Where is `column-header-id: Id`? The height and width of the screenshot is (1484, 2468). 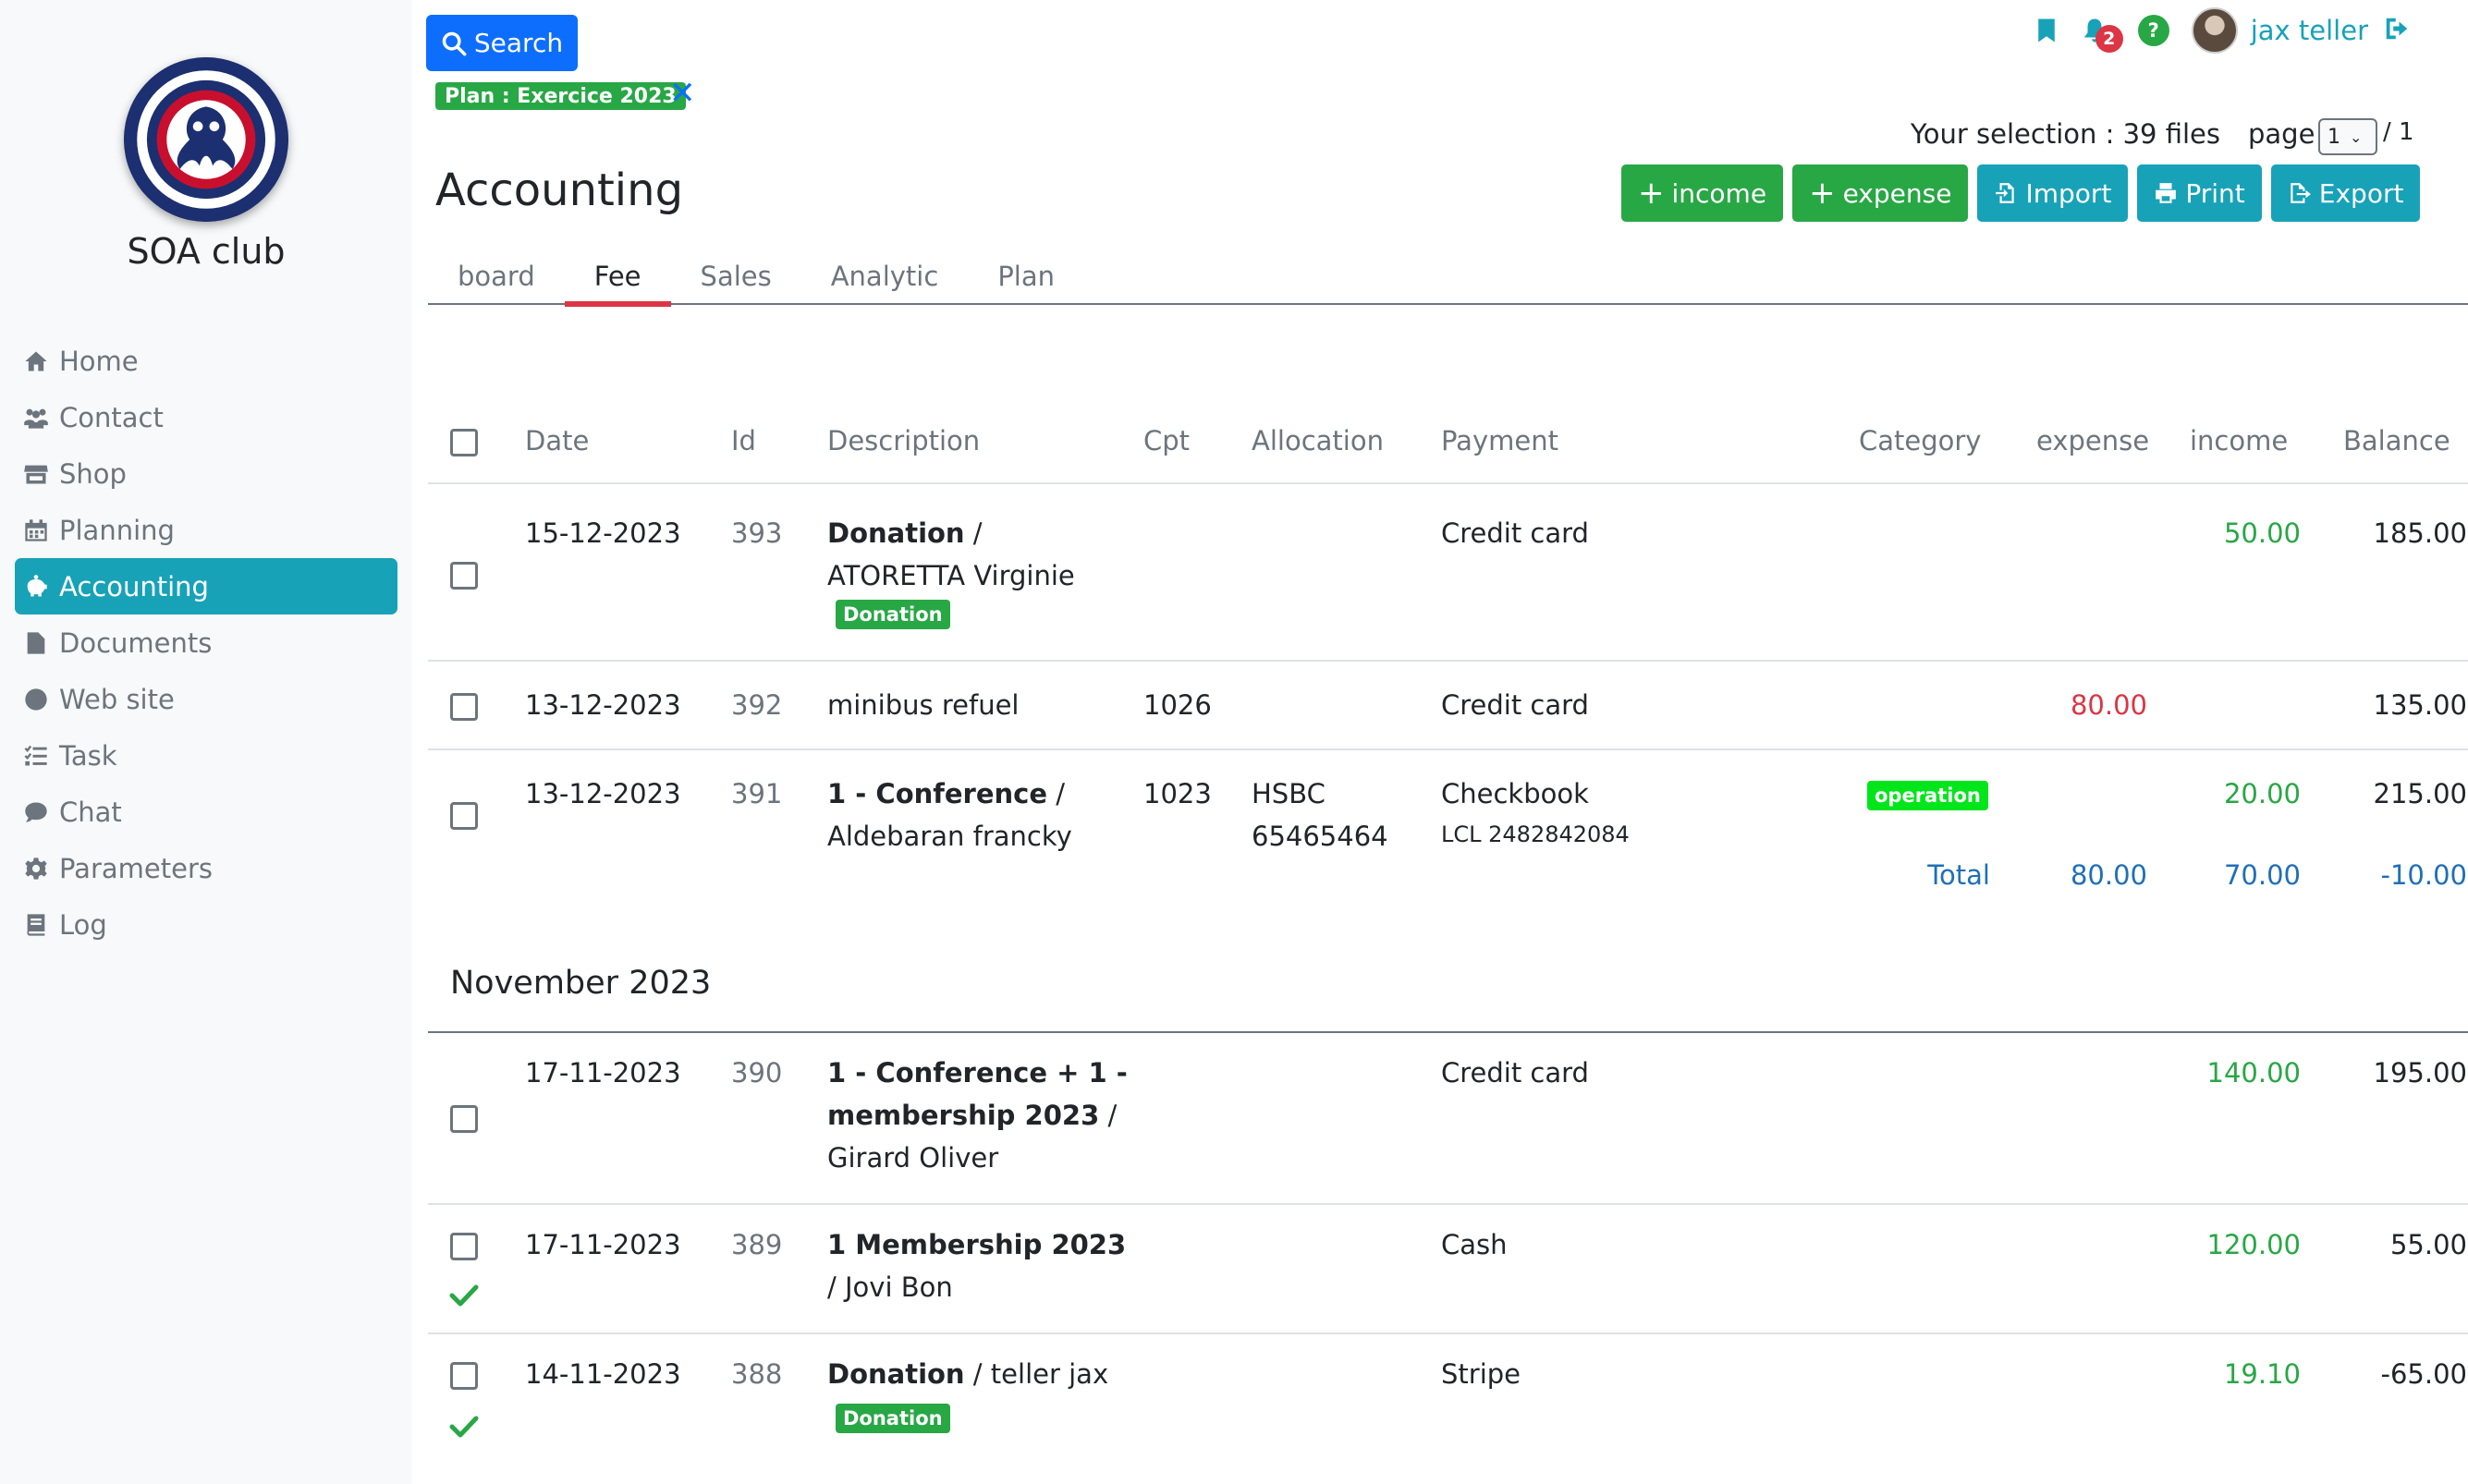 column-header-id: Id is located at coordinates (743, 440).